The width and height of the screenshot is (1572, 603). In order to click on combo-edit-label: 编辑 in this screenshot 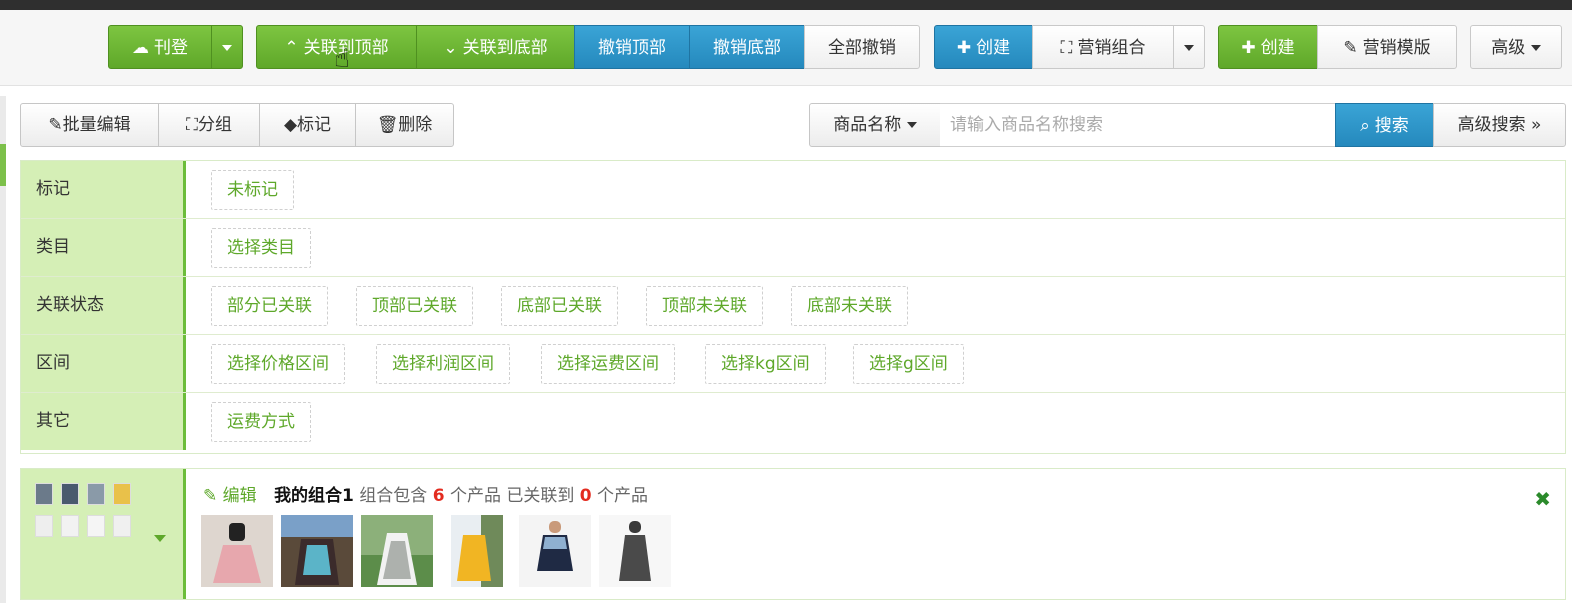, I will do `click(239, 496)`.